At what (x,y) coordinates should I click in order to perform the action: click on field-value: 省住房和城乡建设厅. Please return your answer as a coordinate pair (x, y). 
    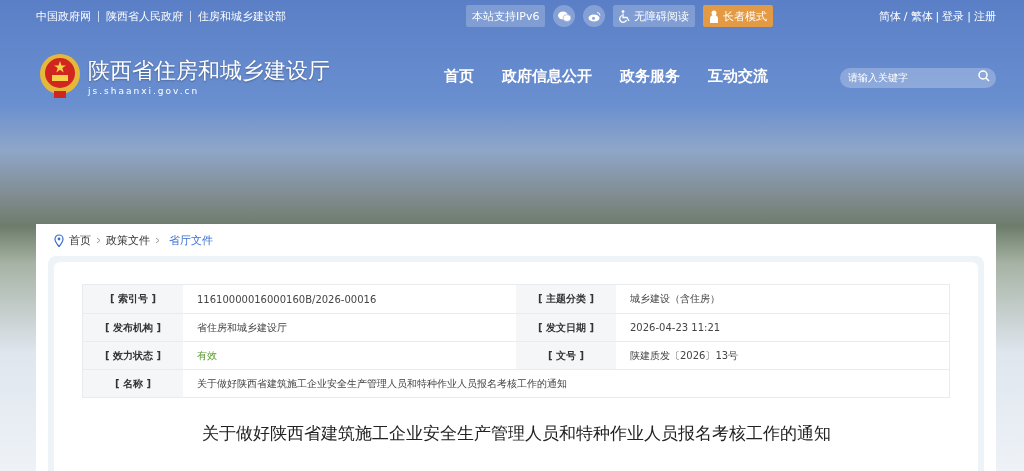
    Looking at the image, I should click on (242, 327).